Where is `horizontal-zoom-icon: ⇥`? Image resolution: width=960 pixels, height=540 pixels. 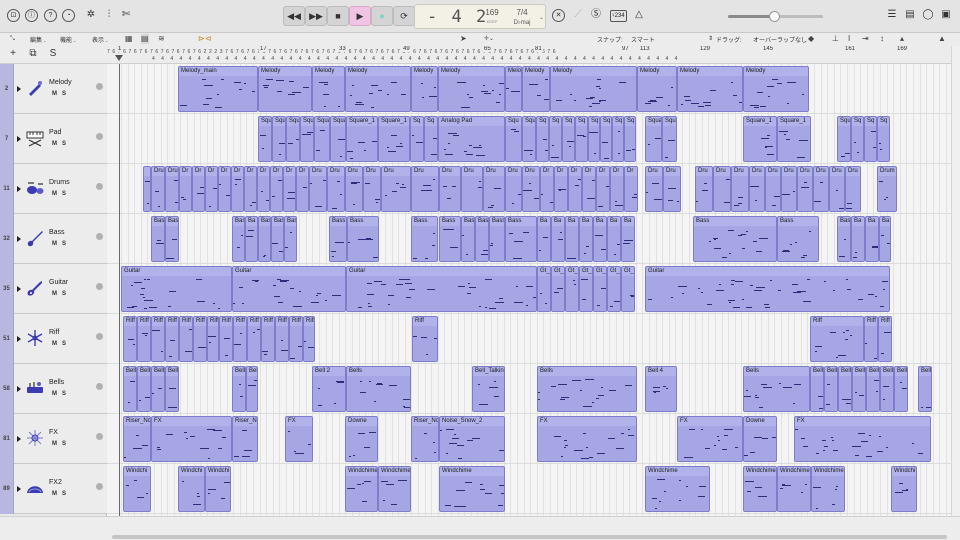 horizontal-zoom-icon: ⇥ is located at coordinates (865, 39).